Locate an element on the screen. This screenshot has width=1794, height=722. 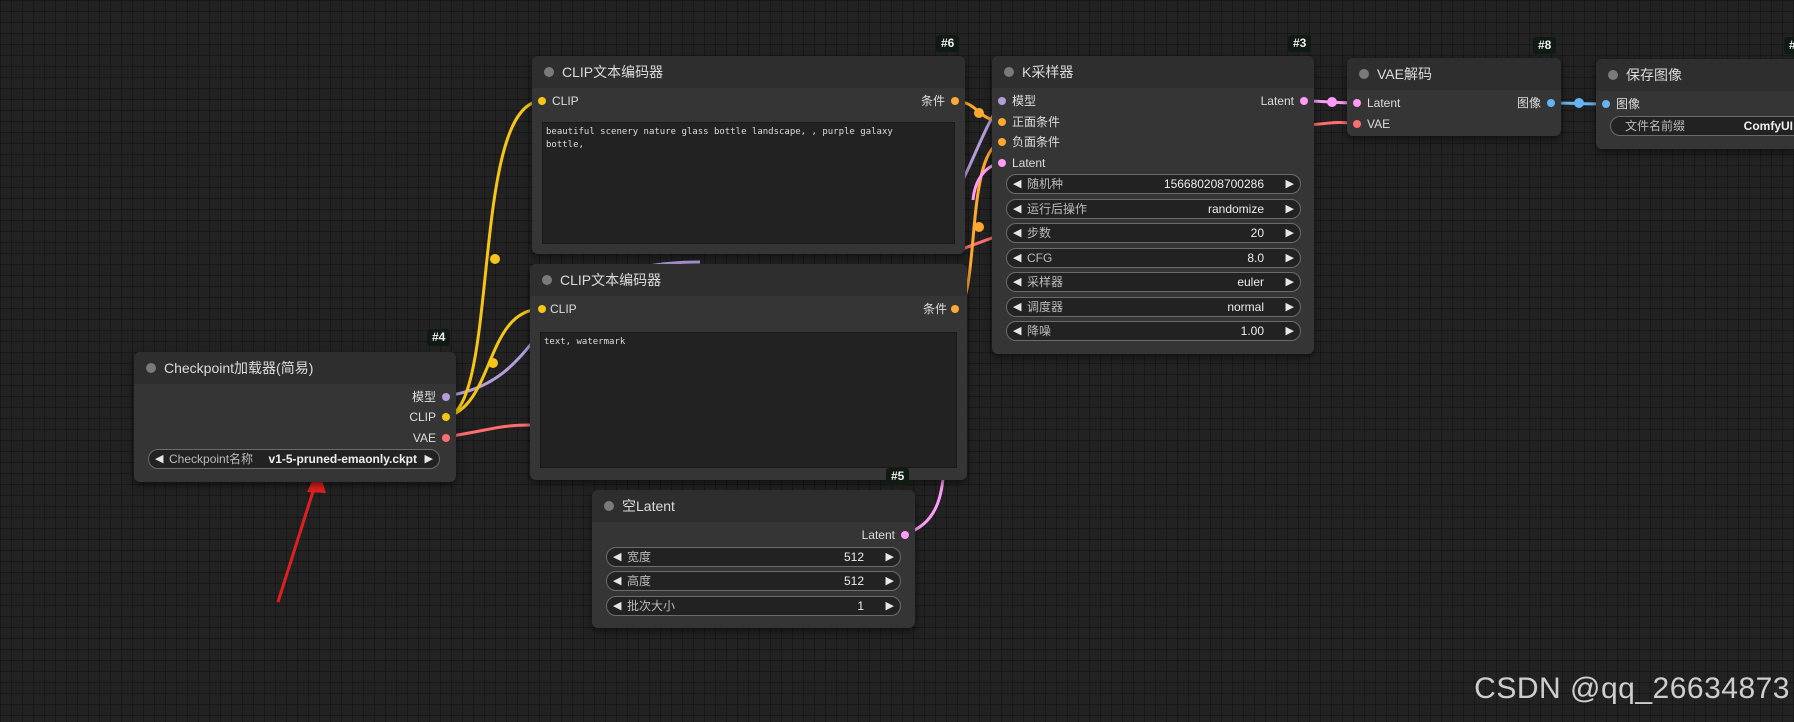
batch-size-number-widget: ◀ 批次大小 1 ▶ is located at coordinates (753, 606).